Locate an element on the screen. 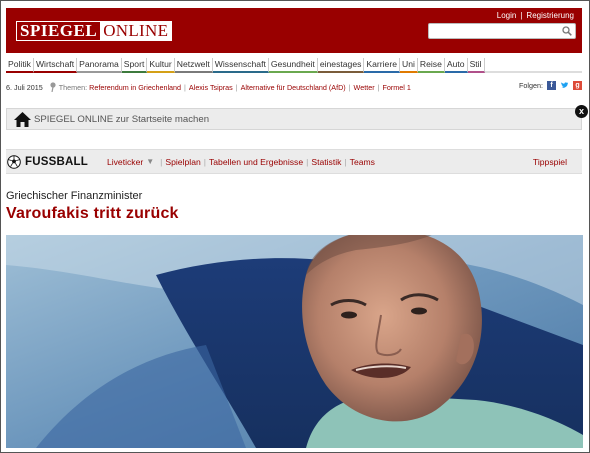 The width and height of the screenshot is (590, 453). theme-link: Alternative für Deutschland (AfD) is located at coordinates (293, 87).